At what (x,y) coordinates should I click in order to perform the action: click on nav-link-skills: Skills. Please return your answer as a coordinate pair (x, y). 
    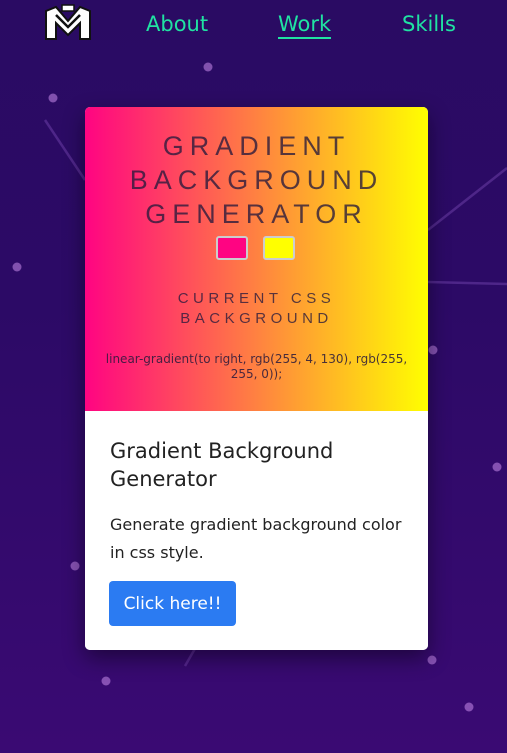
    Looking at the image, I should click on (429, 24).